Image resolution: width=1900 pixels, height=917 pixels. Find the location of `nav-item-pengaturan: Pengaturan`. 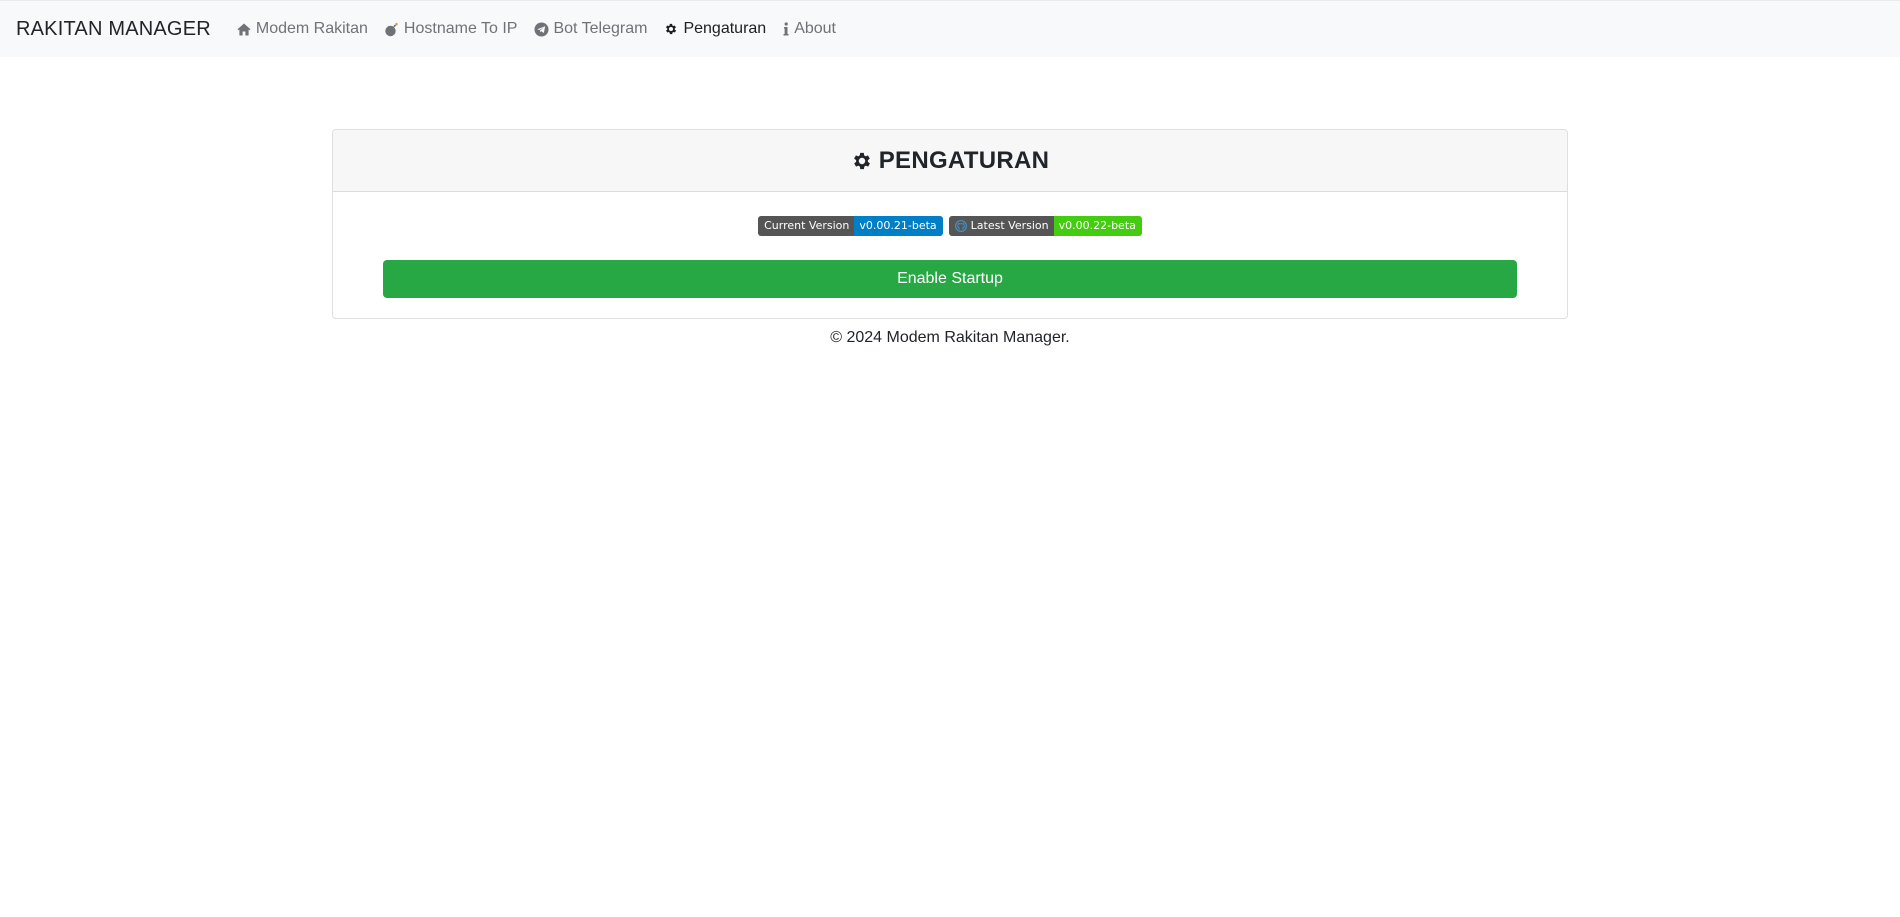

nav-item-pengaturan: Pengaturan is located at coordinates (714, 29).